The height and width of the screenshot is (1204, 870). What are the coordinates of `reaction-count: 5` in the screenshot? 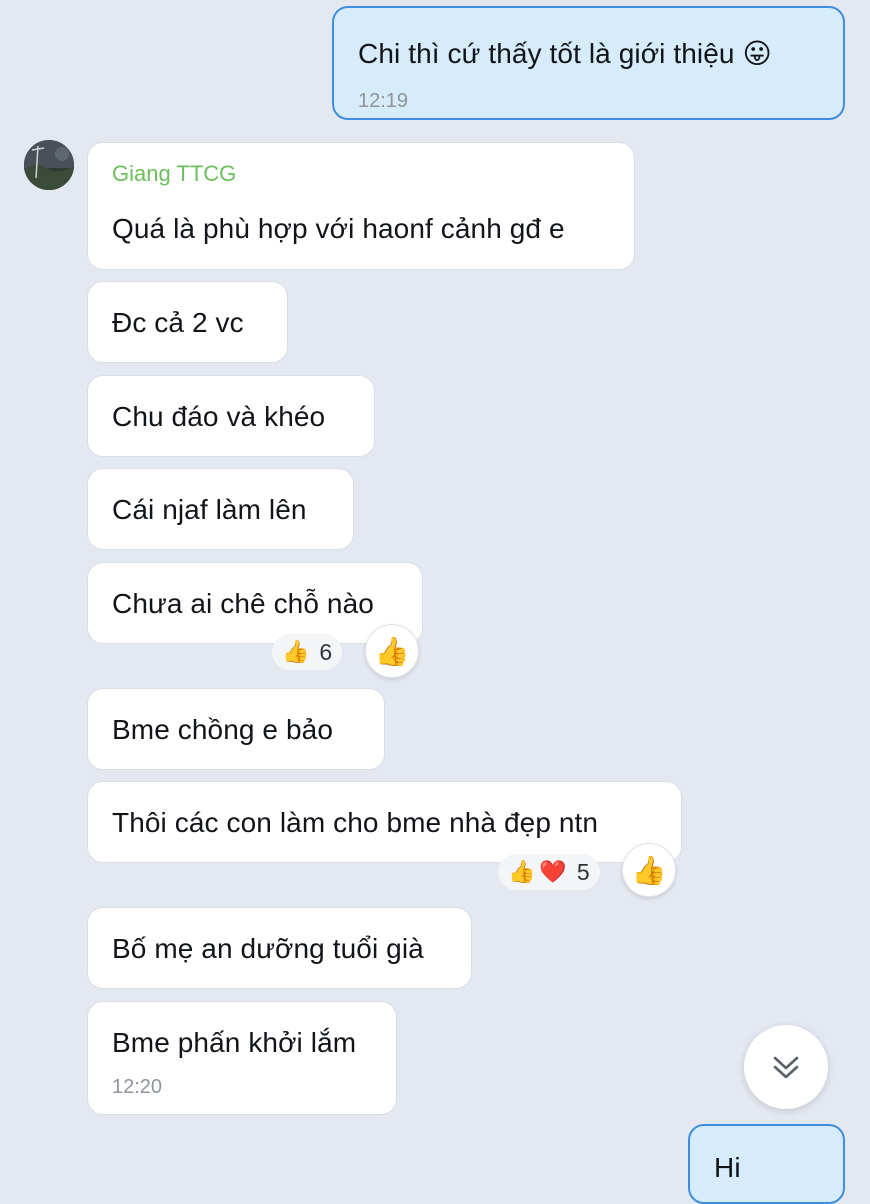 It's located at (583, 871).